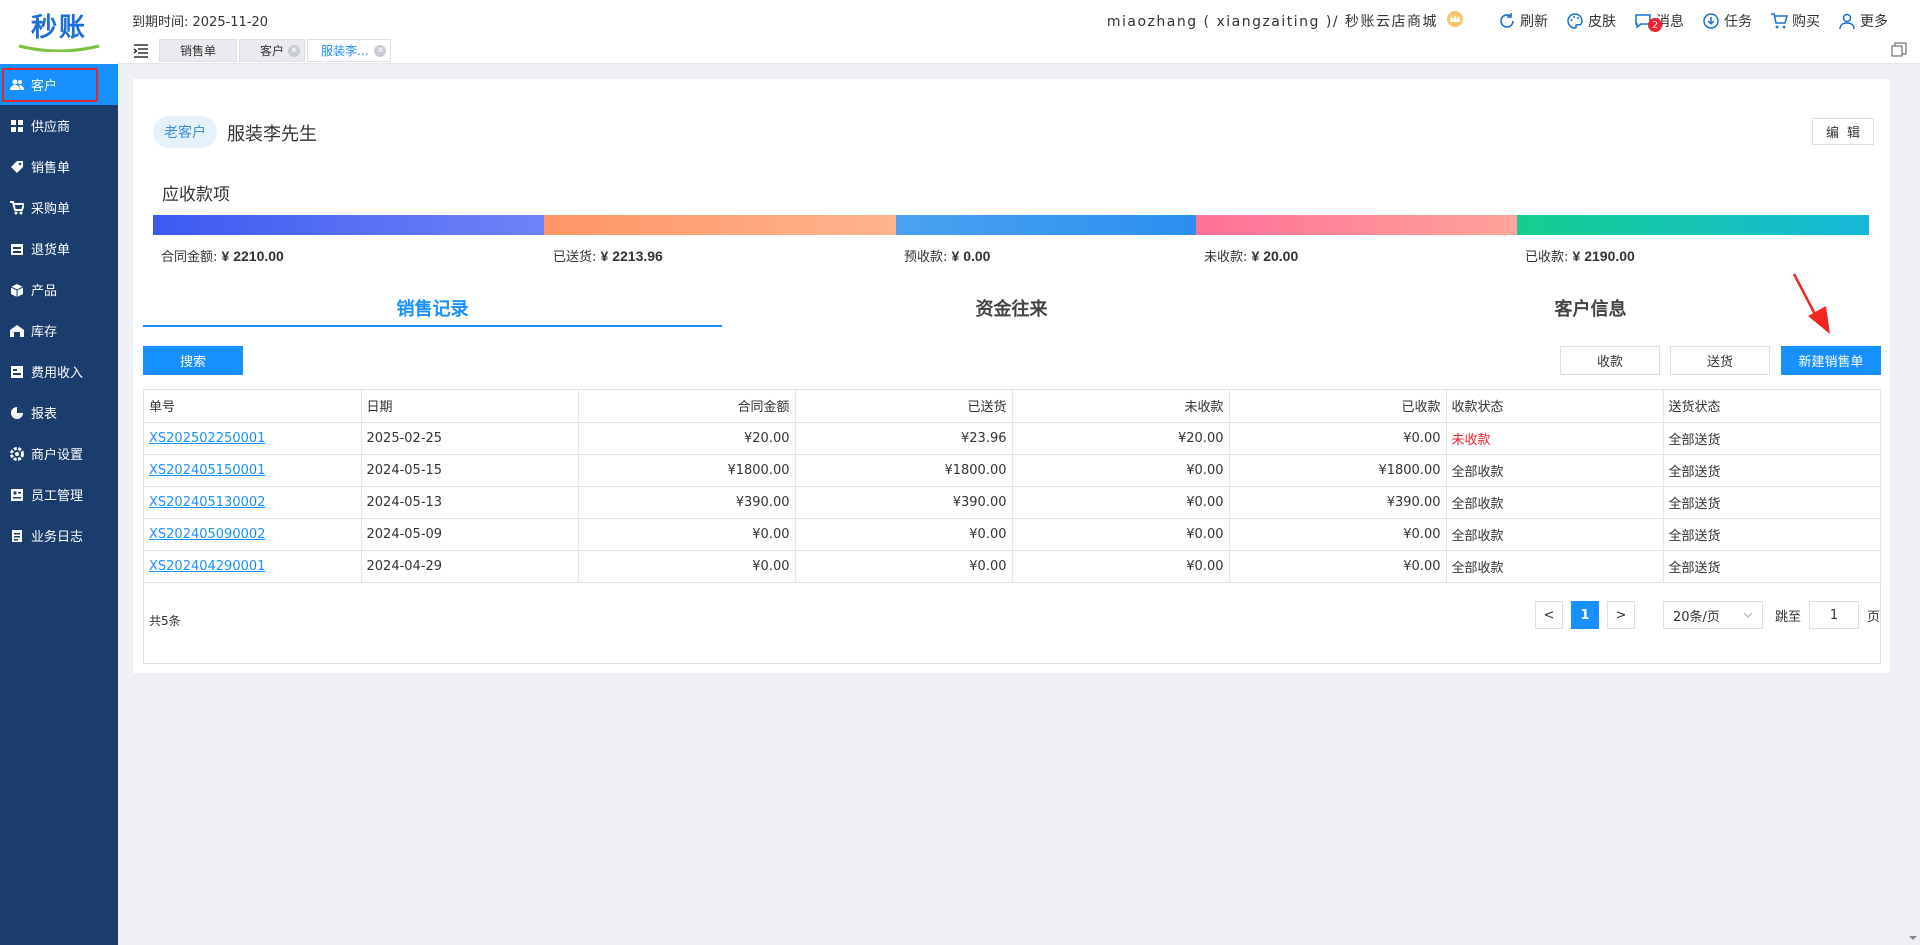 This screenshot has width=1920, height=945. Describe the element at coordinates (1272, 21) in the screenshot. I see `store-name: miaozhang ( xiangzaiting )/ 秒账云店商城` at that location.